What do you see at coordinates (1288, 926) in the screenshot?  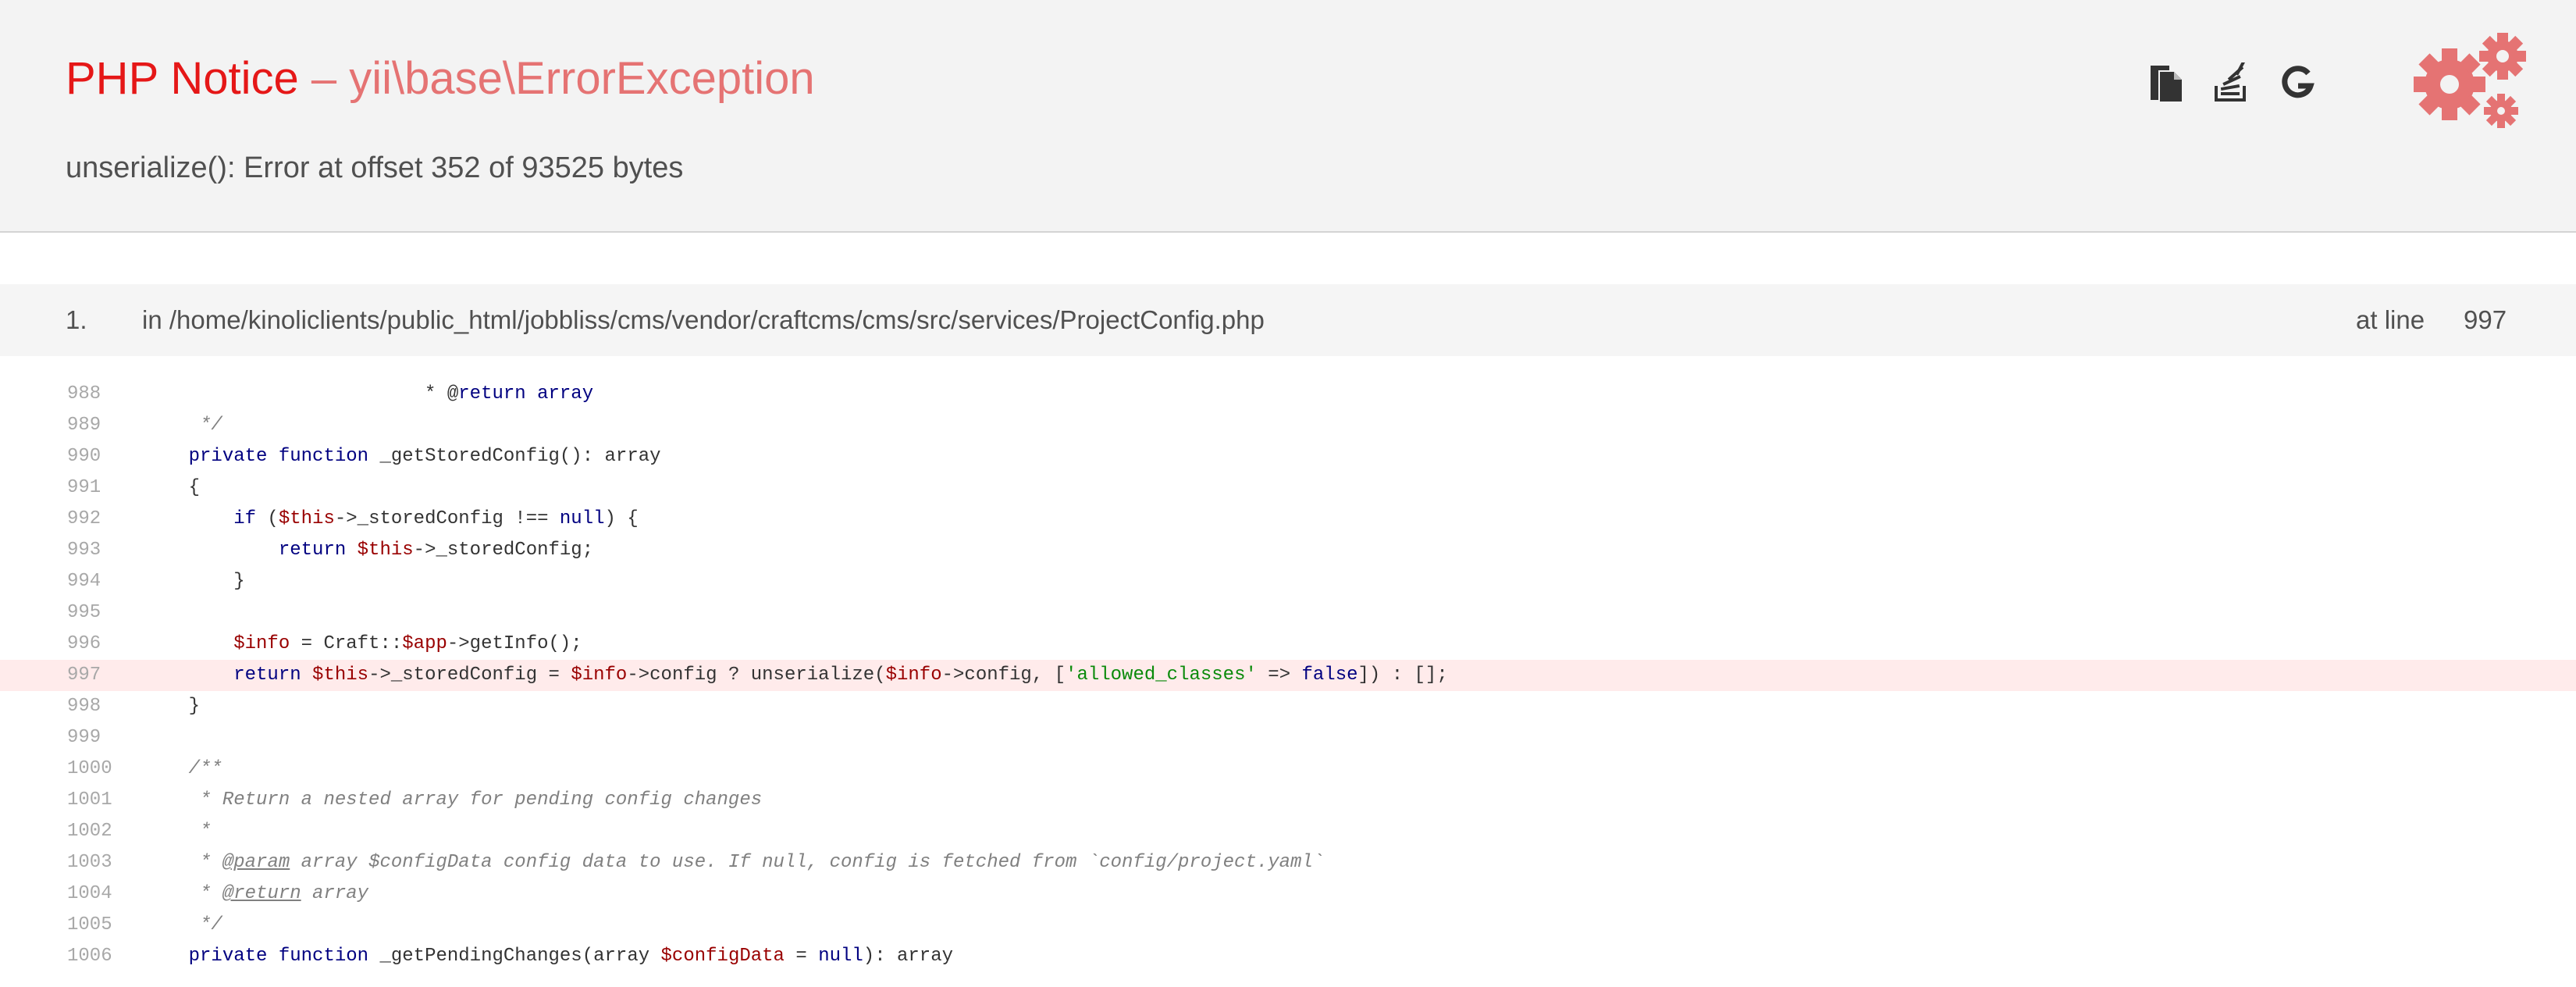 I see `code-line: 1005 */` at bounding box center [1288, 926].